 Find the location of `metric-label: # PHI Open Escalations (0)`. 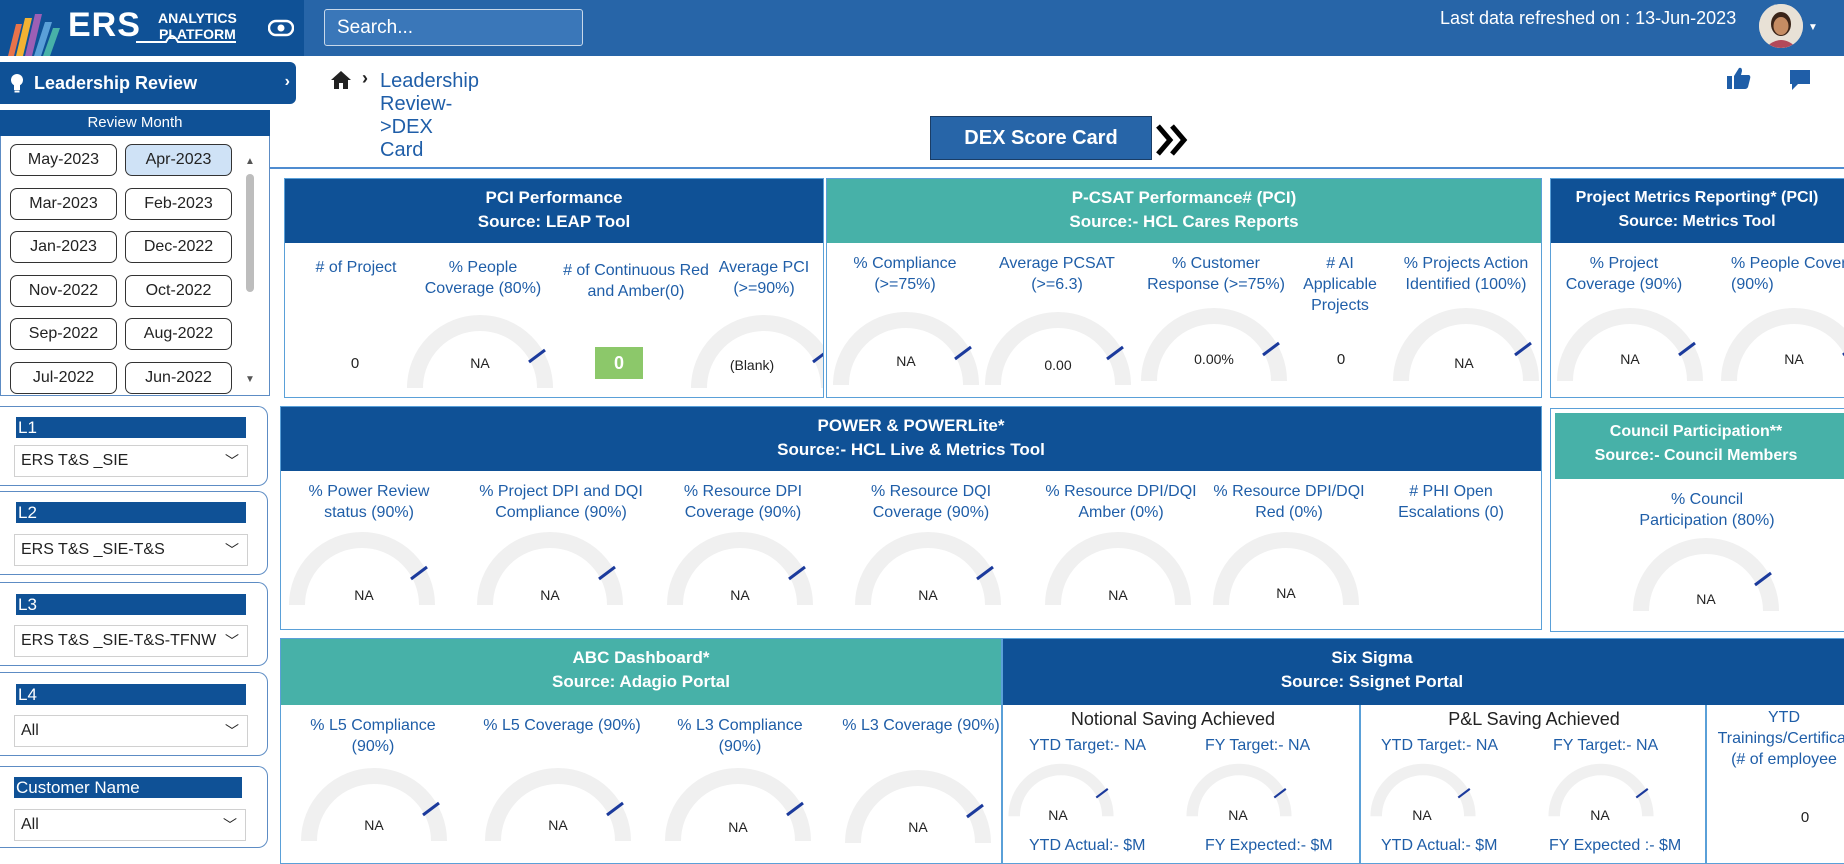

metric-label: # PHI Open Escalations (0) is located at coordinates (1451, 502).